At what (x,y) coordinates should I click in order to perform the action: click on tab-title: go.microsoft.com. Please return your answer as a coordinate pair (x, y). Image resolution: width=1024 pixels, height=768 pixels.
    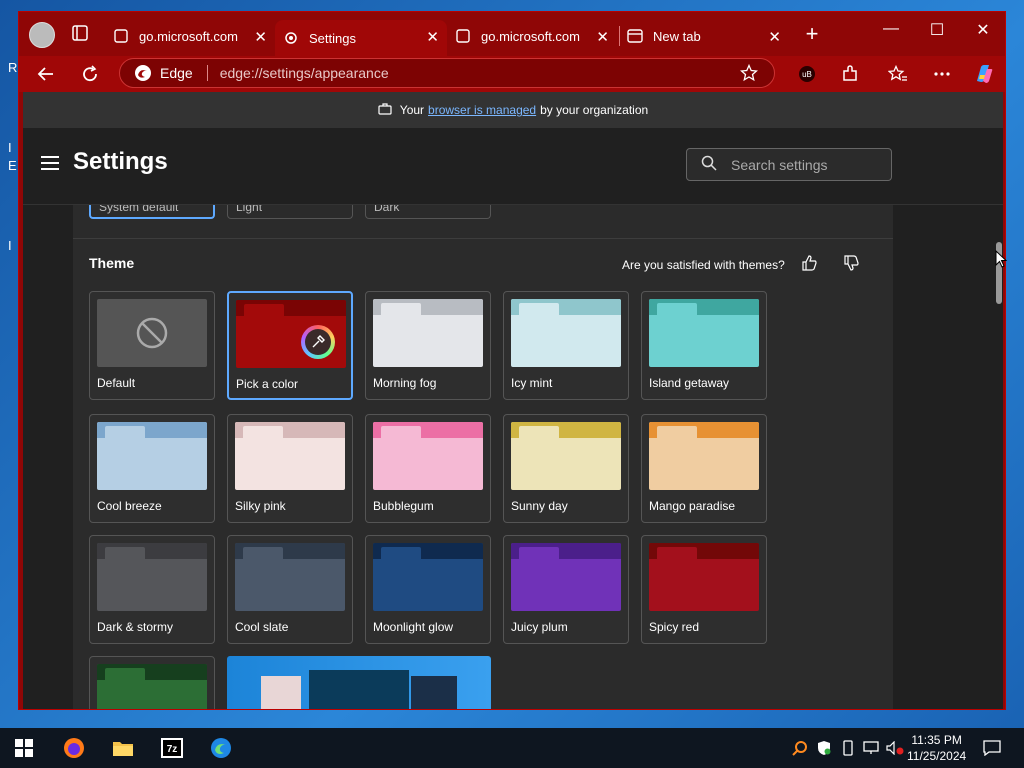
    Looking at the image, I should click on (530, 36).